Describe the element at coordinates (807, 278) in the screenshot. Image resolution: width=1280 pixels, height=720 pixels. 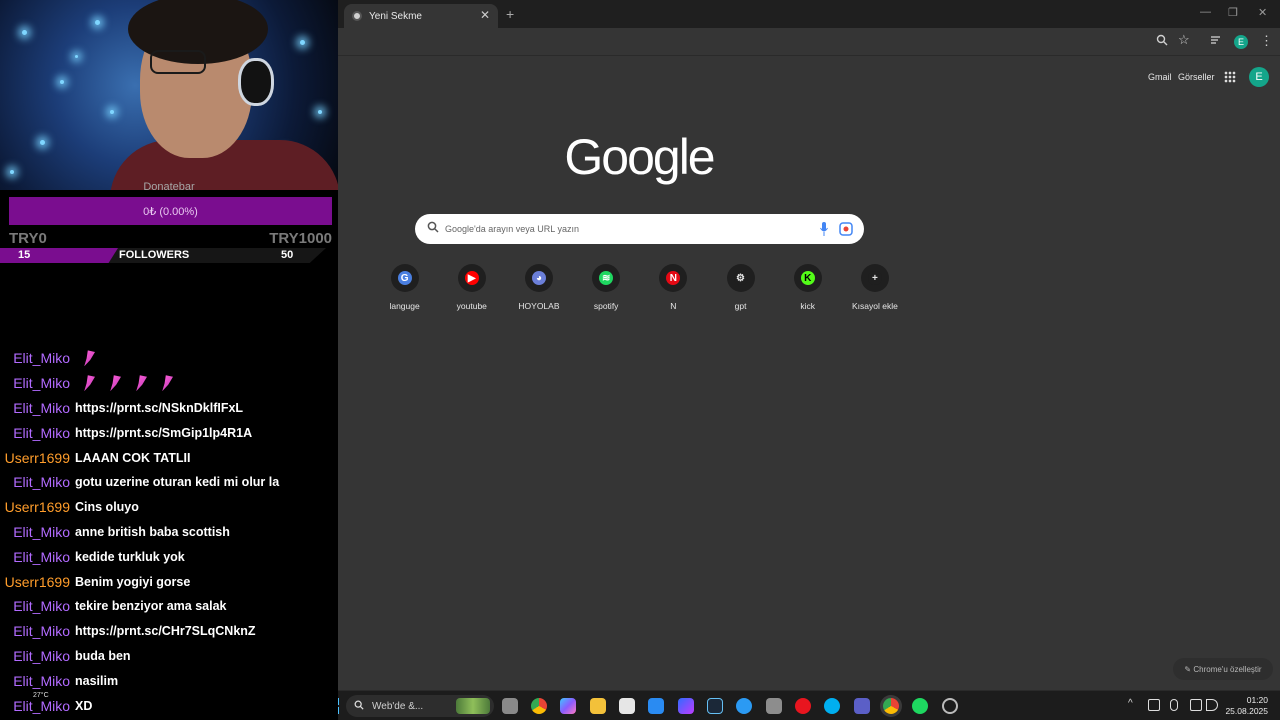
I see `shortcut-icon-circle: K` at that location.